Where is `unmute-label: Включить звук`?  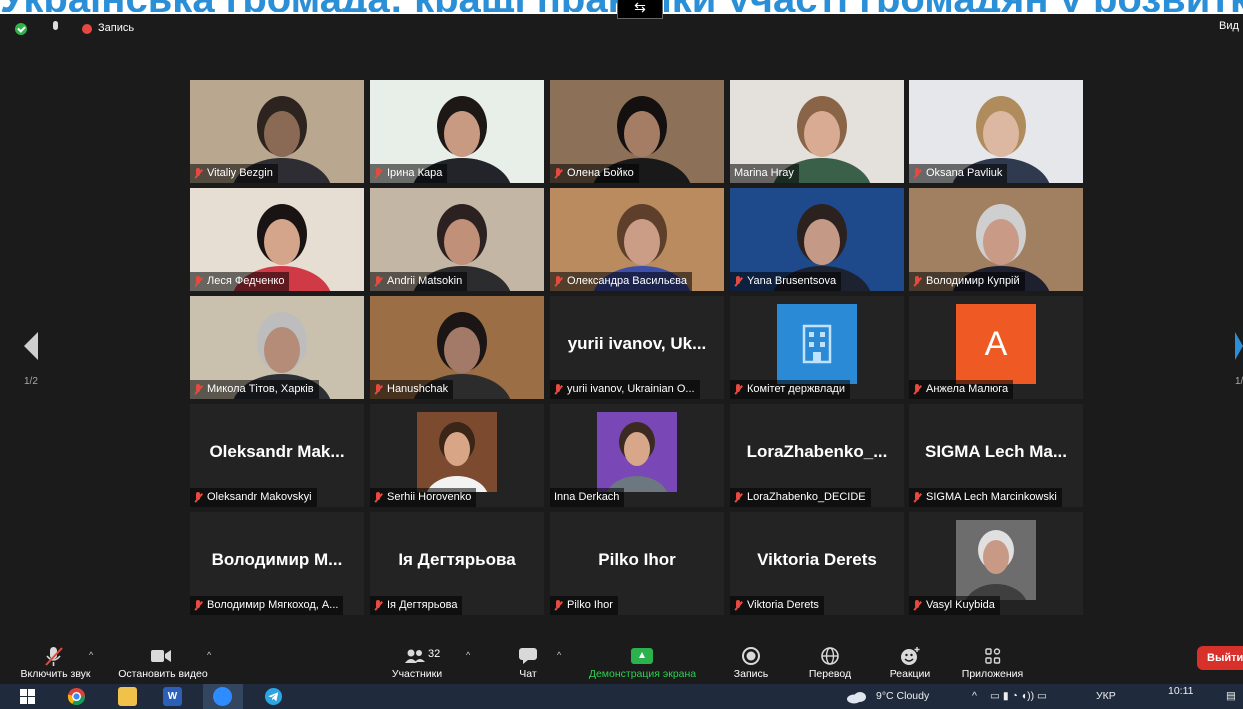 unmute-label: Включить звук is located at coordinates (55, 674).